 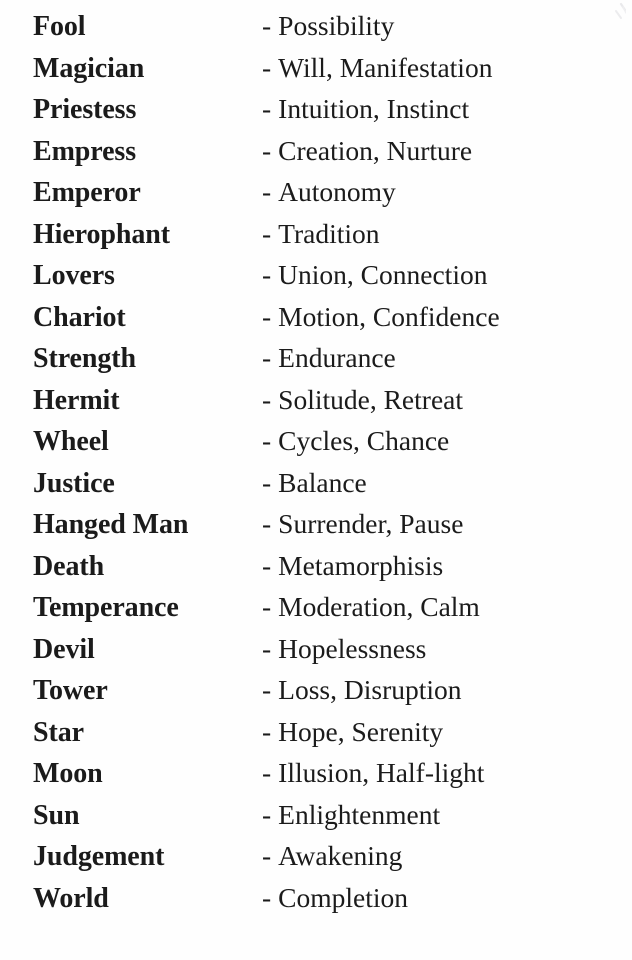 I want to click on card-name: Empress, so click(x=85, y=151).